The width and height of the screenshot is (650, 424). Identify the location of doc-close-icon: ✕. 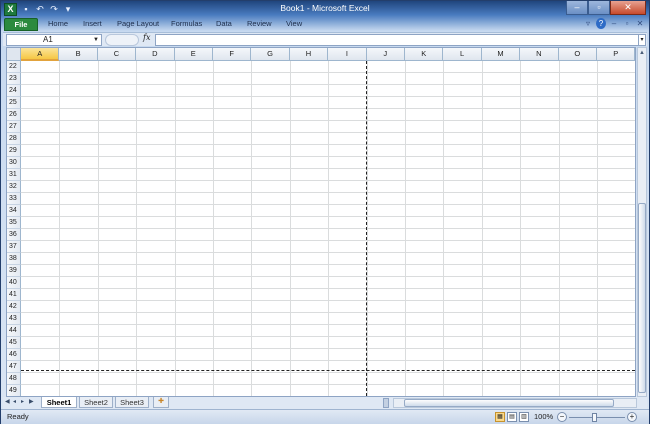
(640, 23).